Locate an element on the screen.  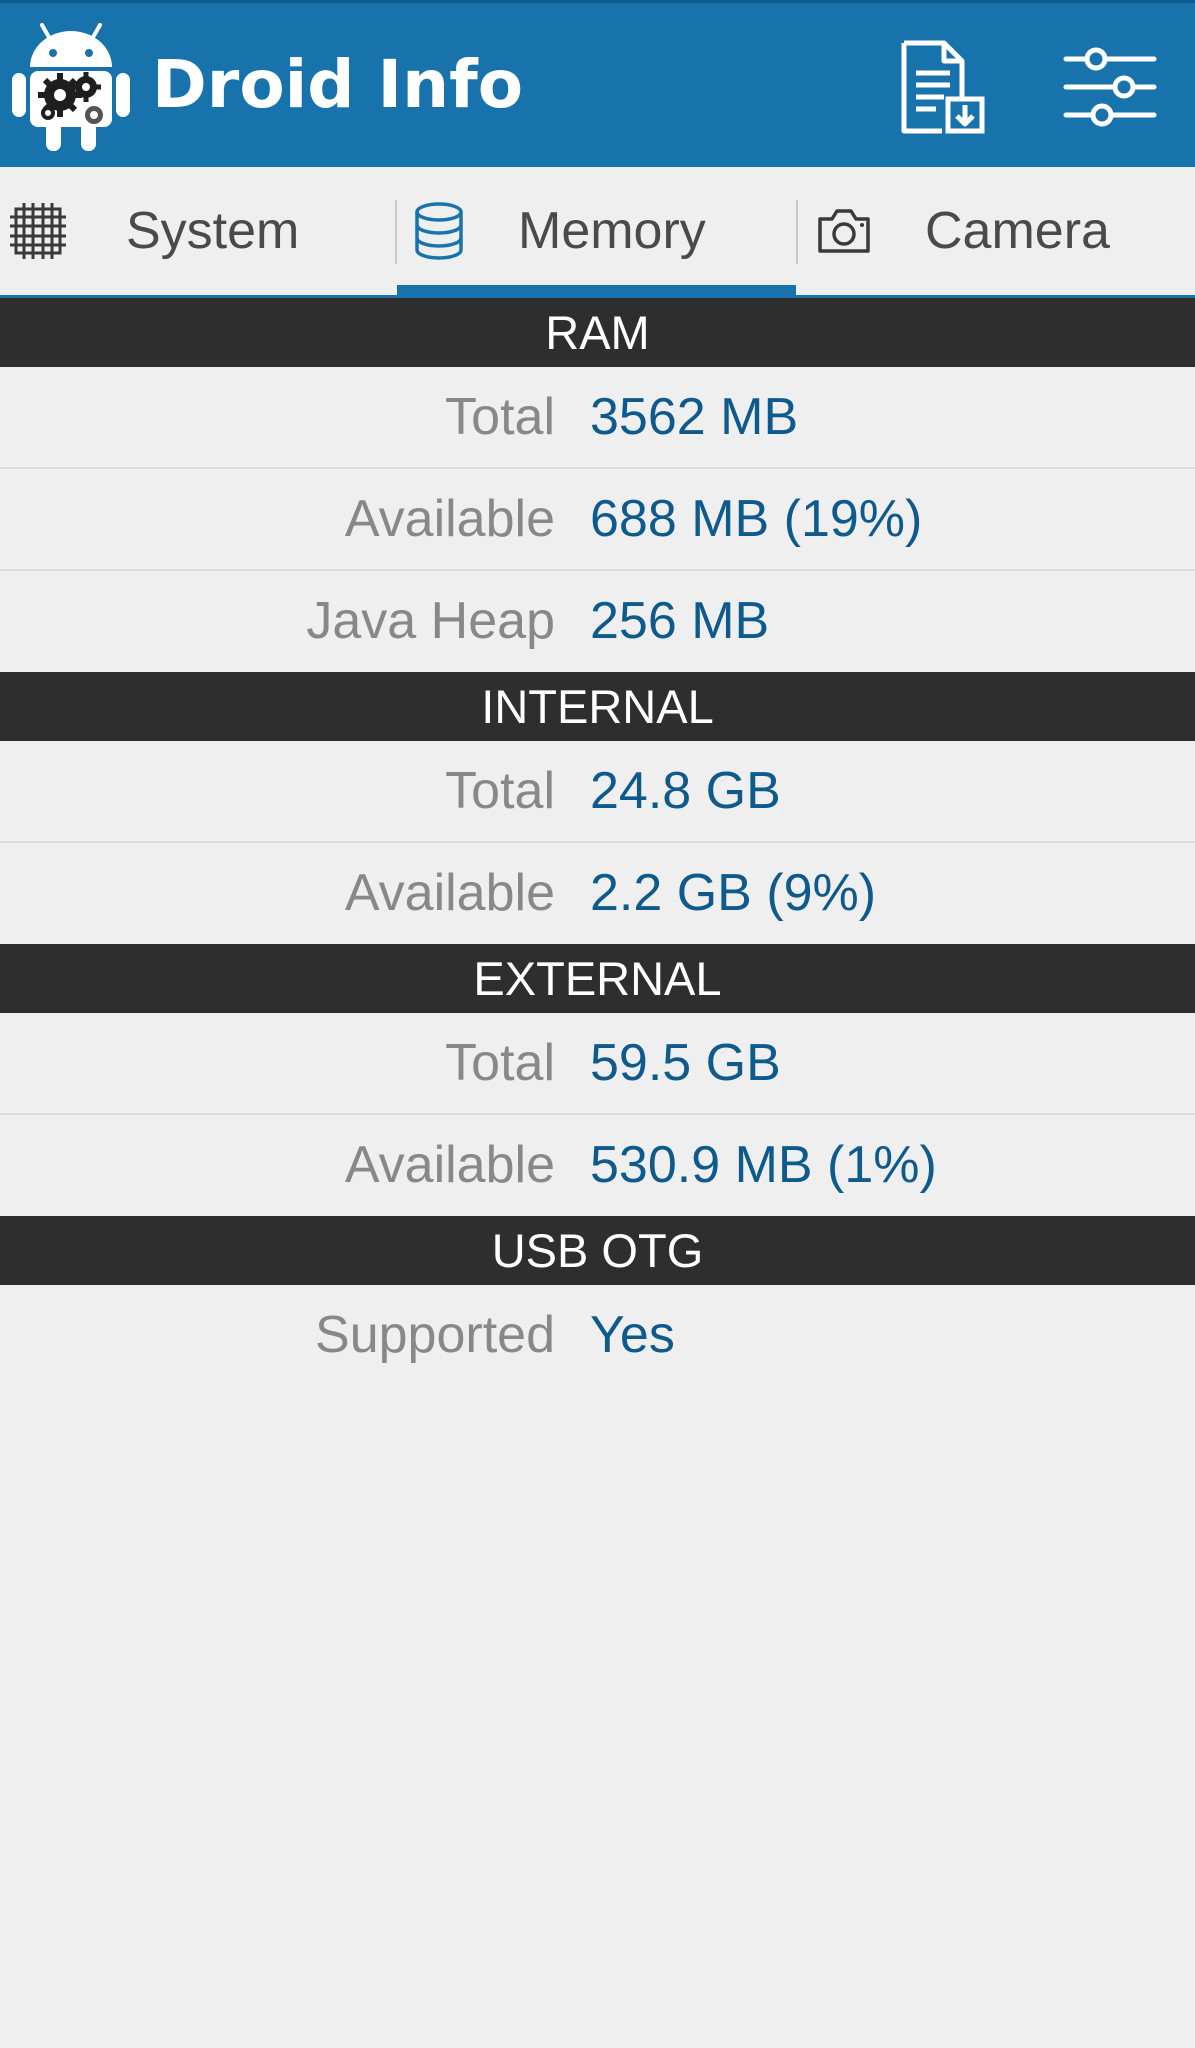
app-bar: Droid Info is located at coordinates (597, 83).